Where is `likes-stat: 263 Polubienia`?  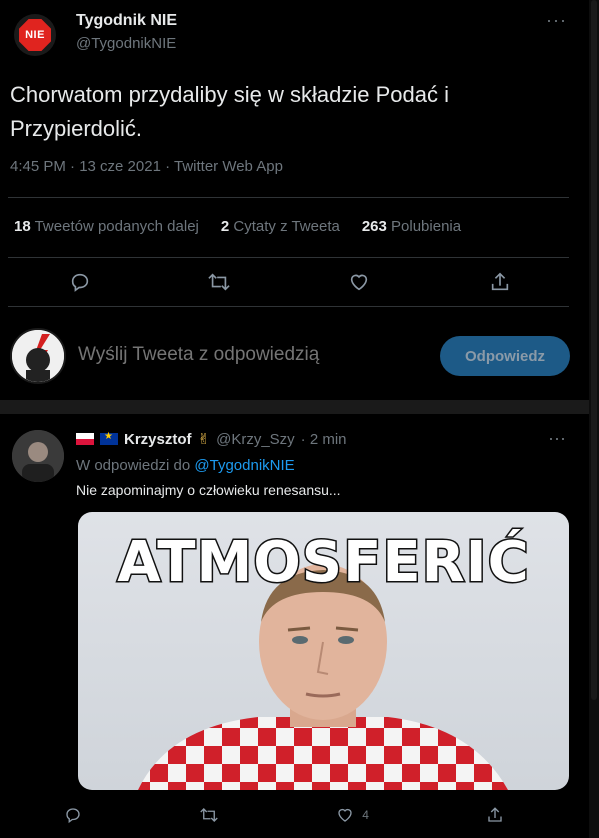
likes-stat: 263 Polubienia is located at coordinates (411, 226).